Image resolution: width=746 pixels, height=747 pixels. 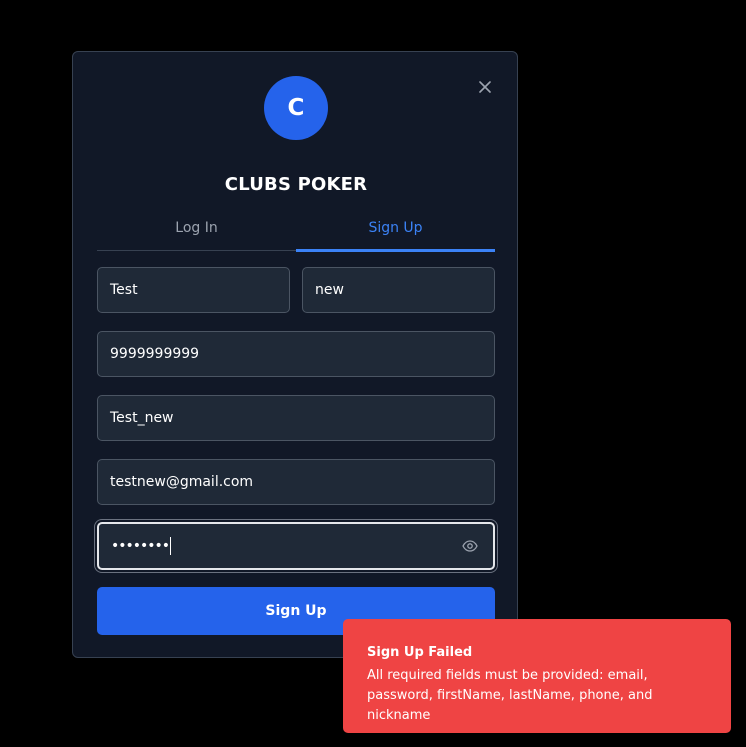 I want to click on modal-title: CLUBS POKER, so click(x=296, y=184).